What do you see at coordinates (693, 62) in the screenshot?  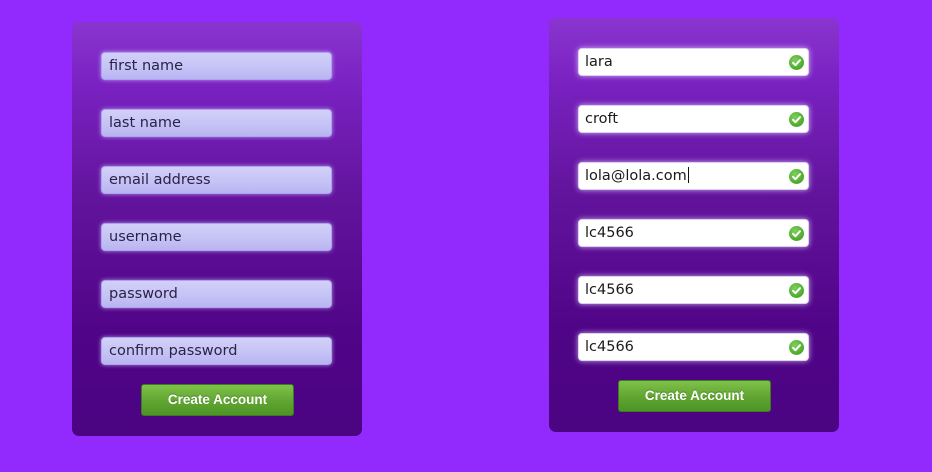 I see `first-name-field: lara` at bounding box center [693, 62].